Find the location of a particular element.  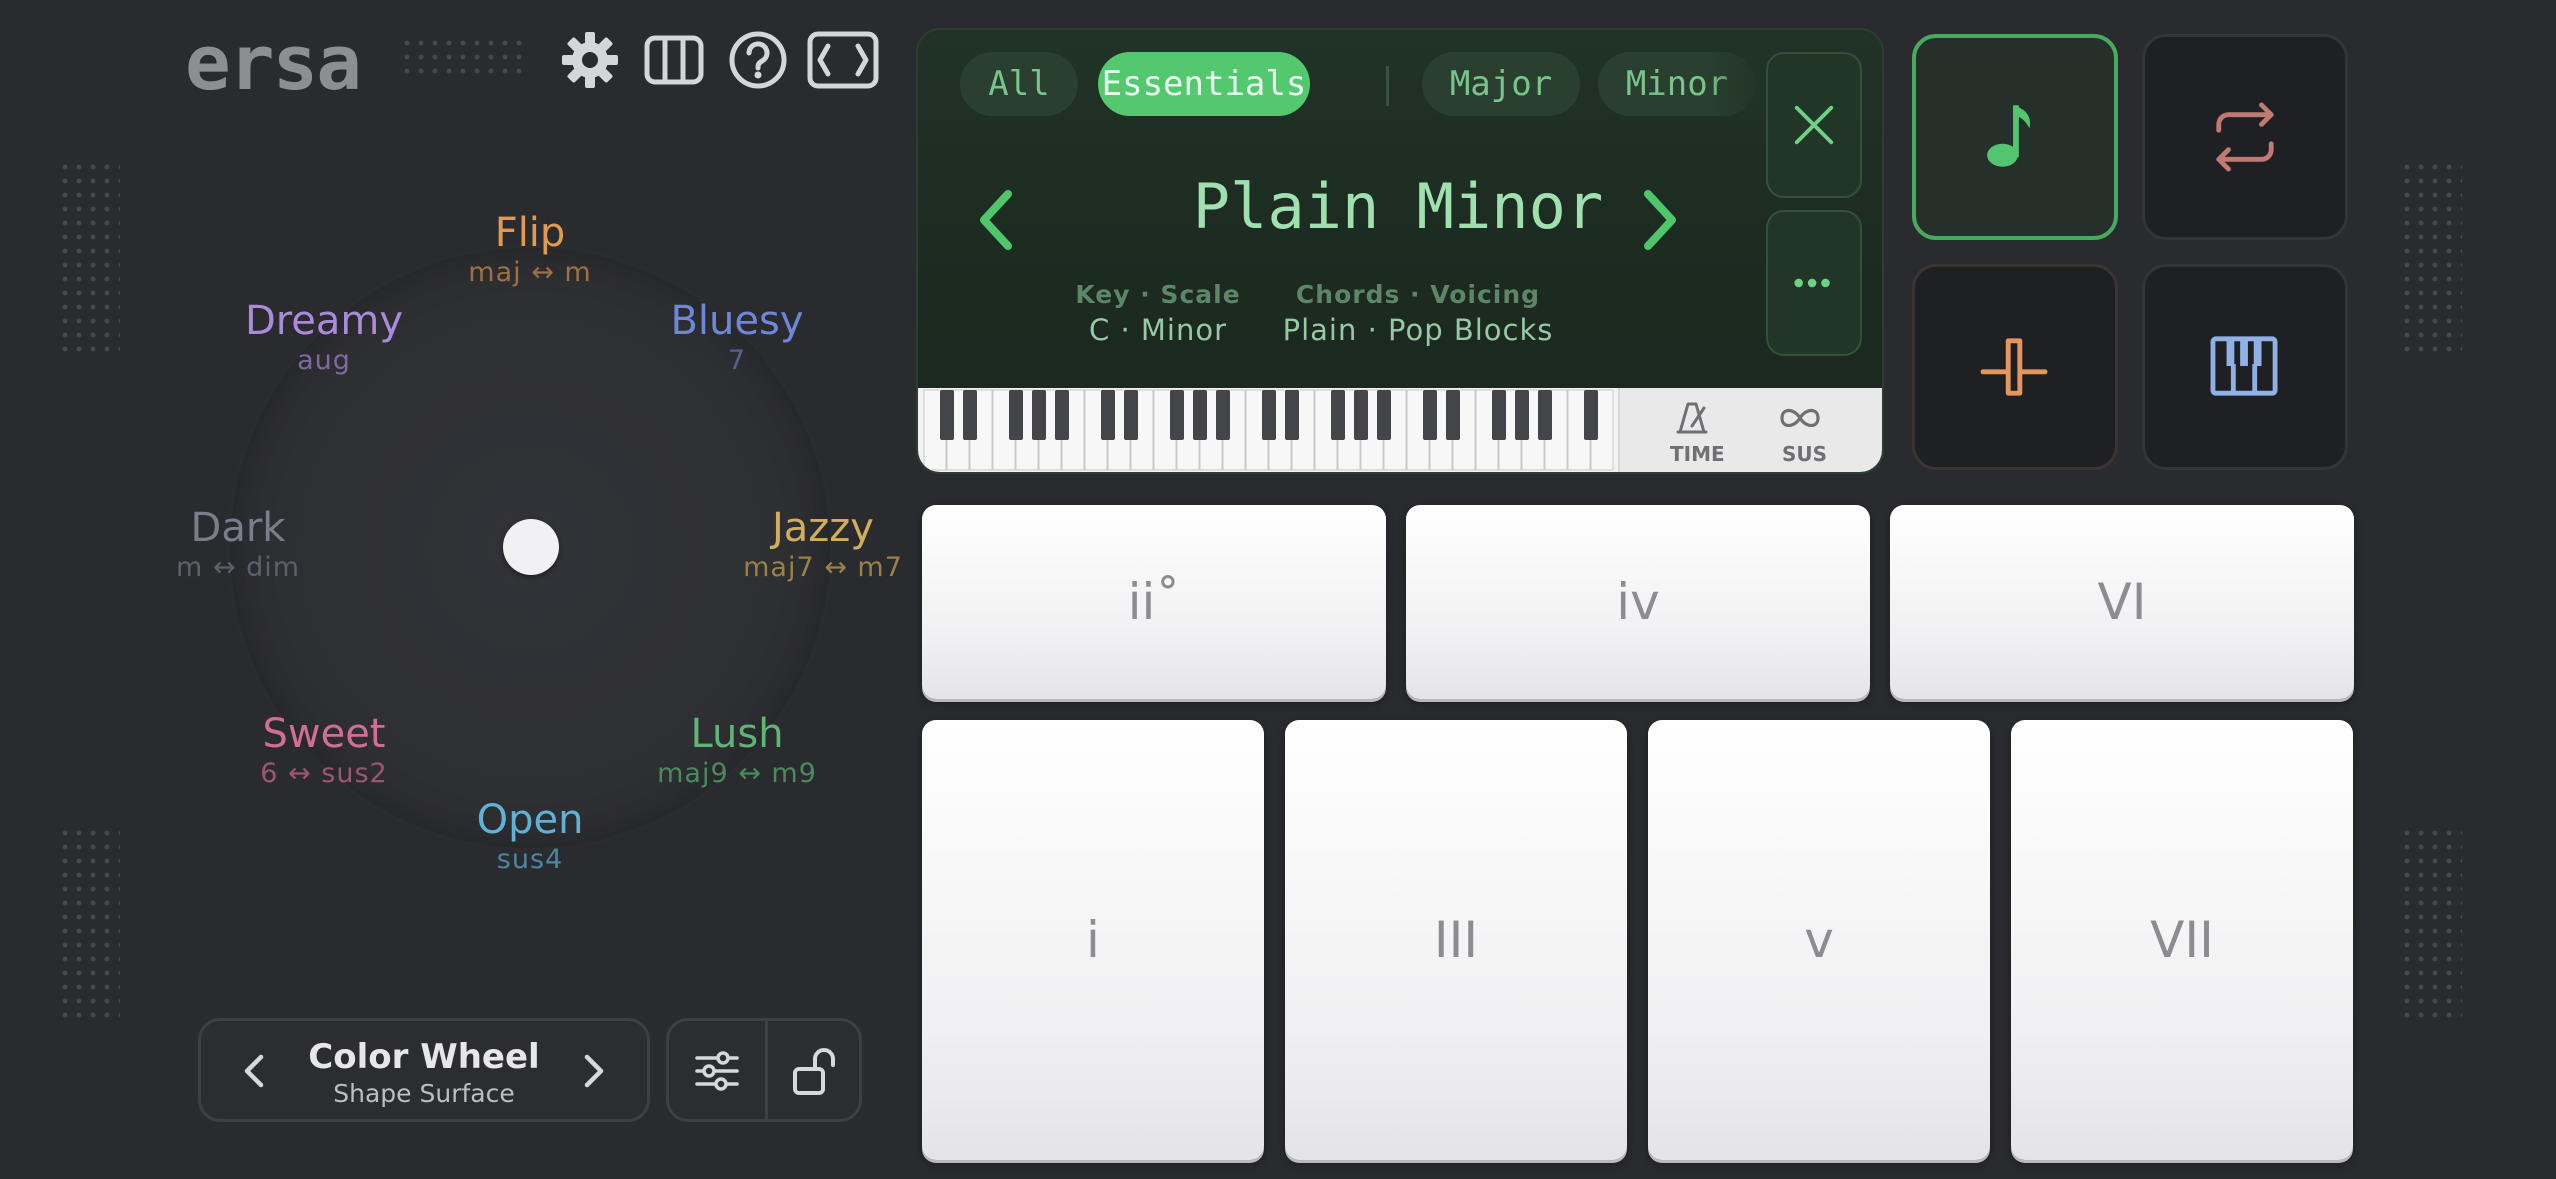

piano-keyboard is located at coordinates (1268, 430).